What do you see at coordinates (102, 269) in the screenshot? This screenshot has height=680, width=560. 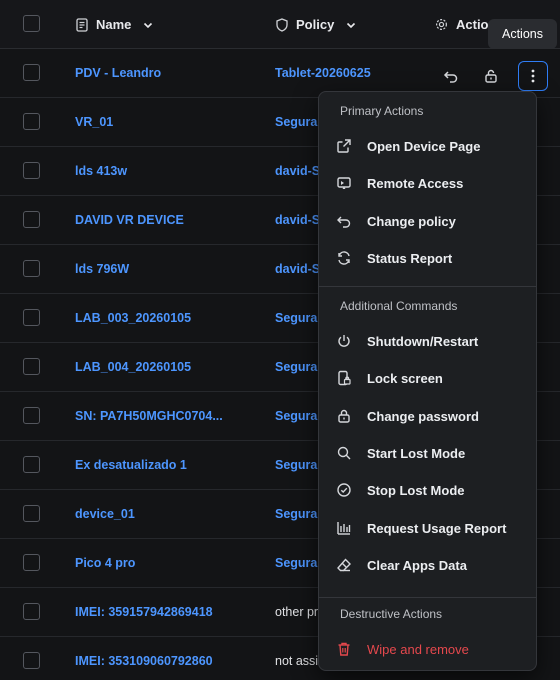 I see `device-name-link: lds 796W` at bounding box center [102, 269].